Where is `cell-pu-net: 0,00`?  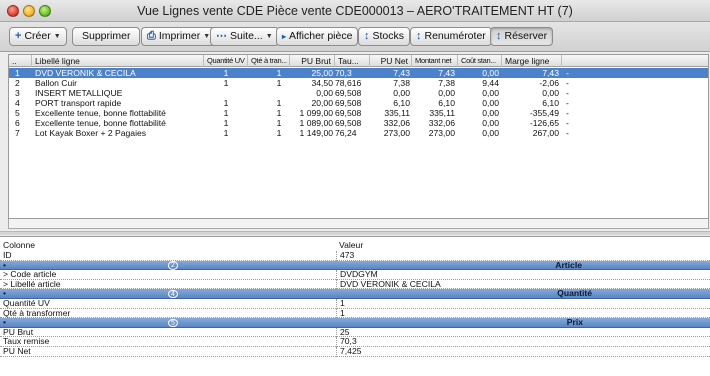 cell-pu-net: 0,00 is located at coordinates (401, 93).